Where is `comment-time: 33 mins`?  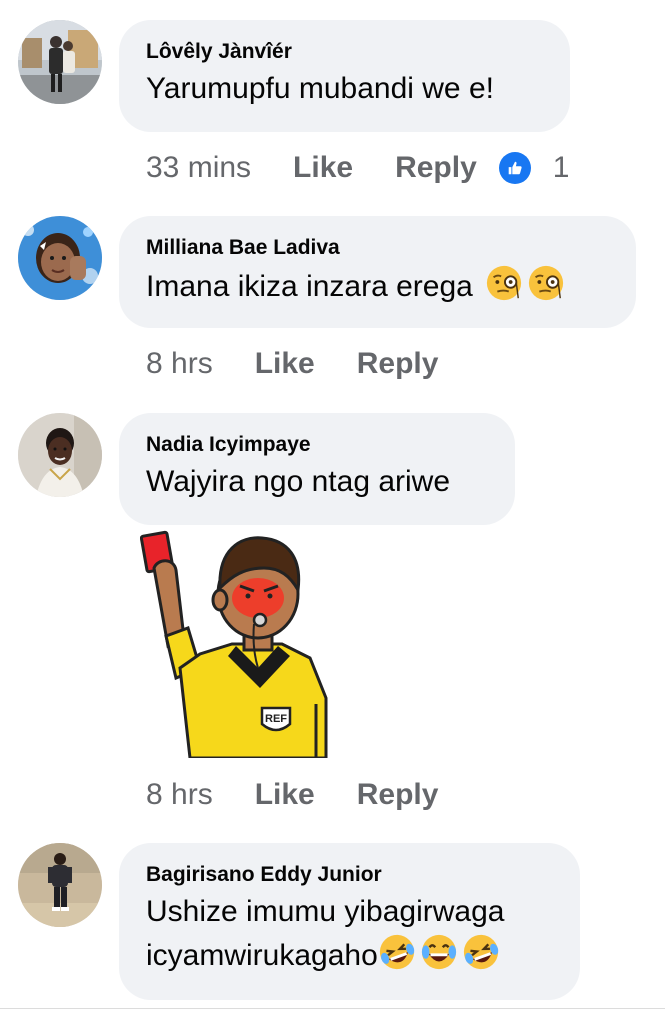 comment-time: 33 mins is located at coordinates (198, 168).